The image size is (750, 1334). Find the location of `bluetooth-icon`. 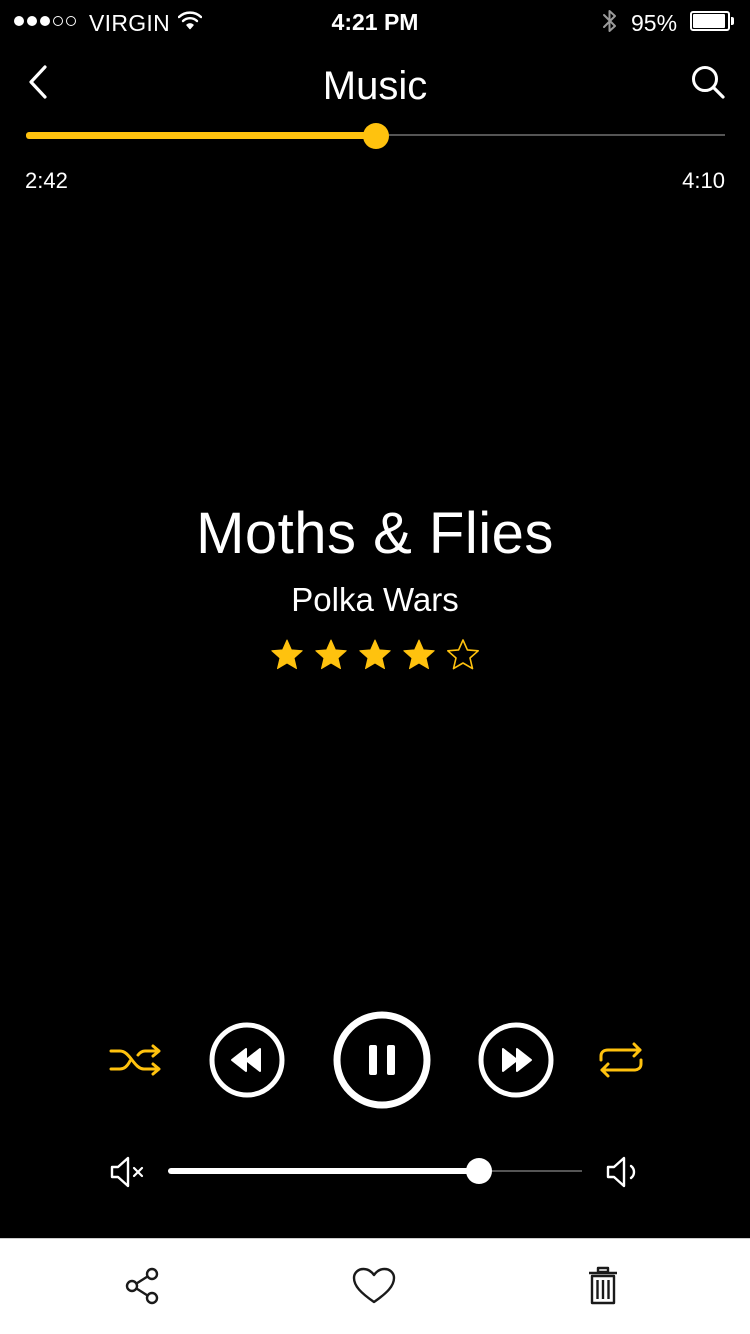

bluetooth-icon is located at coordinates (610, 23).